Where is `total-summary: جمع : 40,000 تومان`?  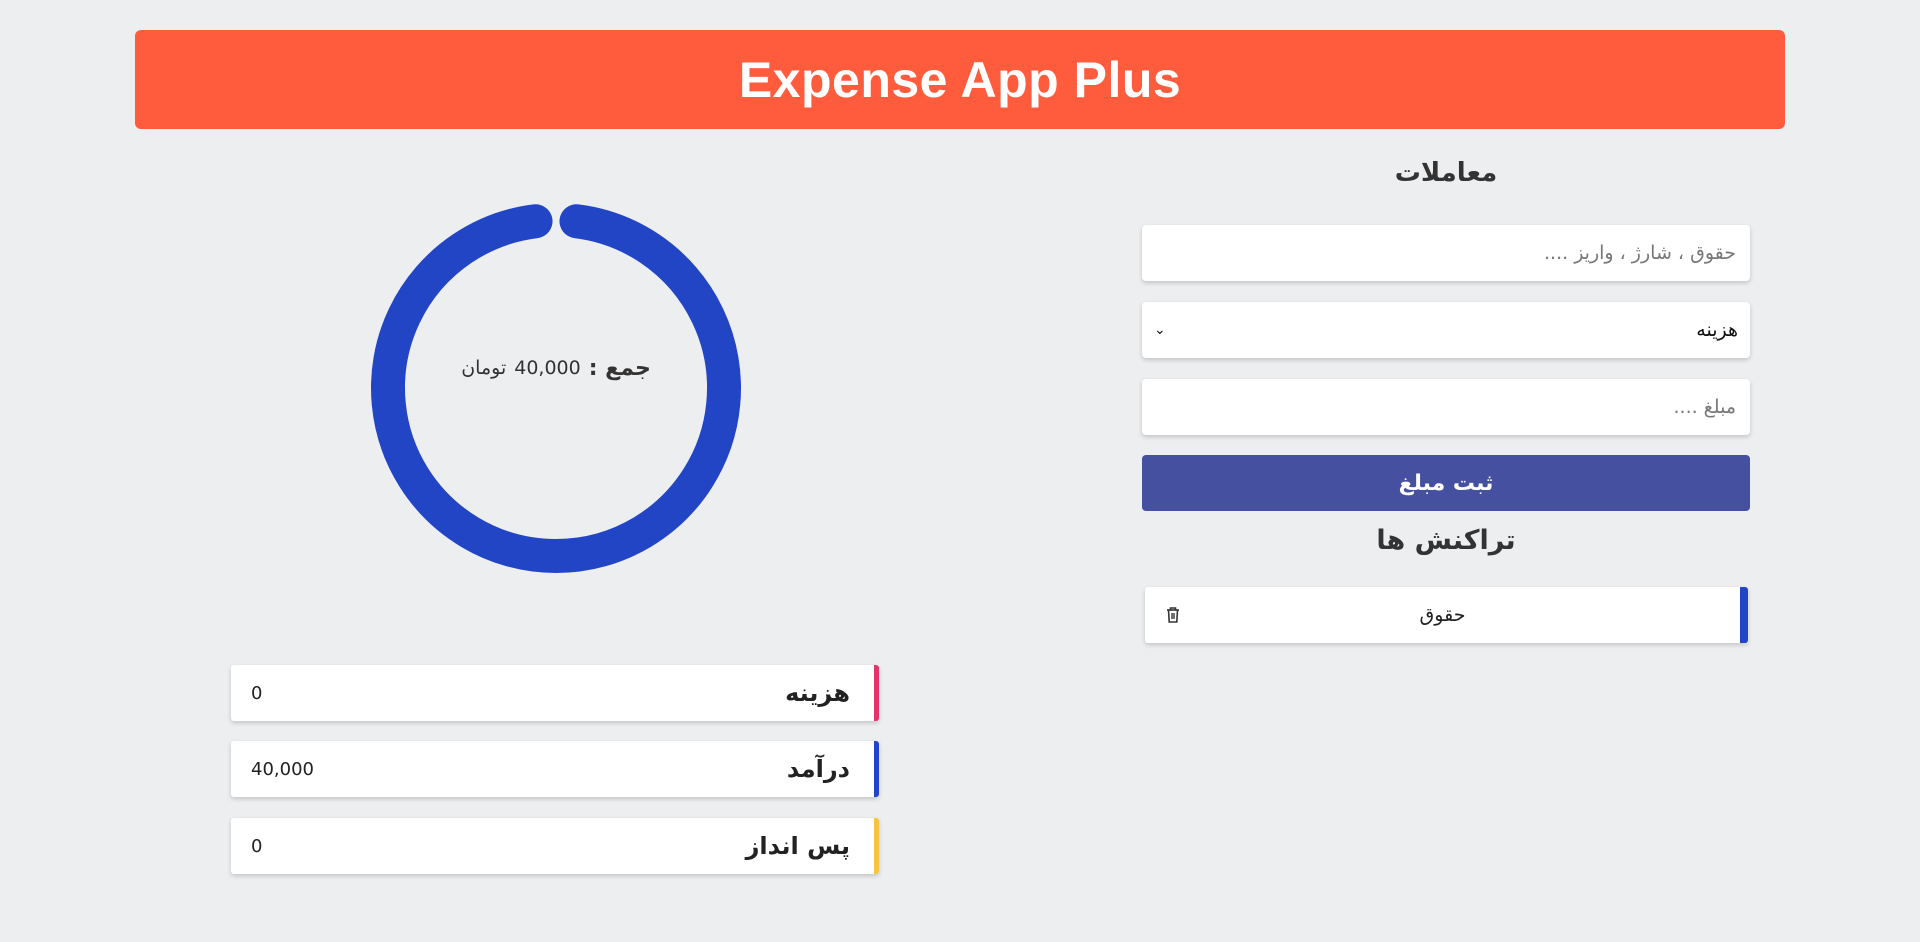
total-summary: جمع : 40,000 تومان is located at coordinates (556, 368).